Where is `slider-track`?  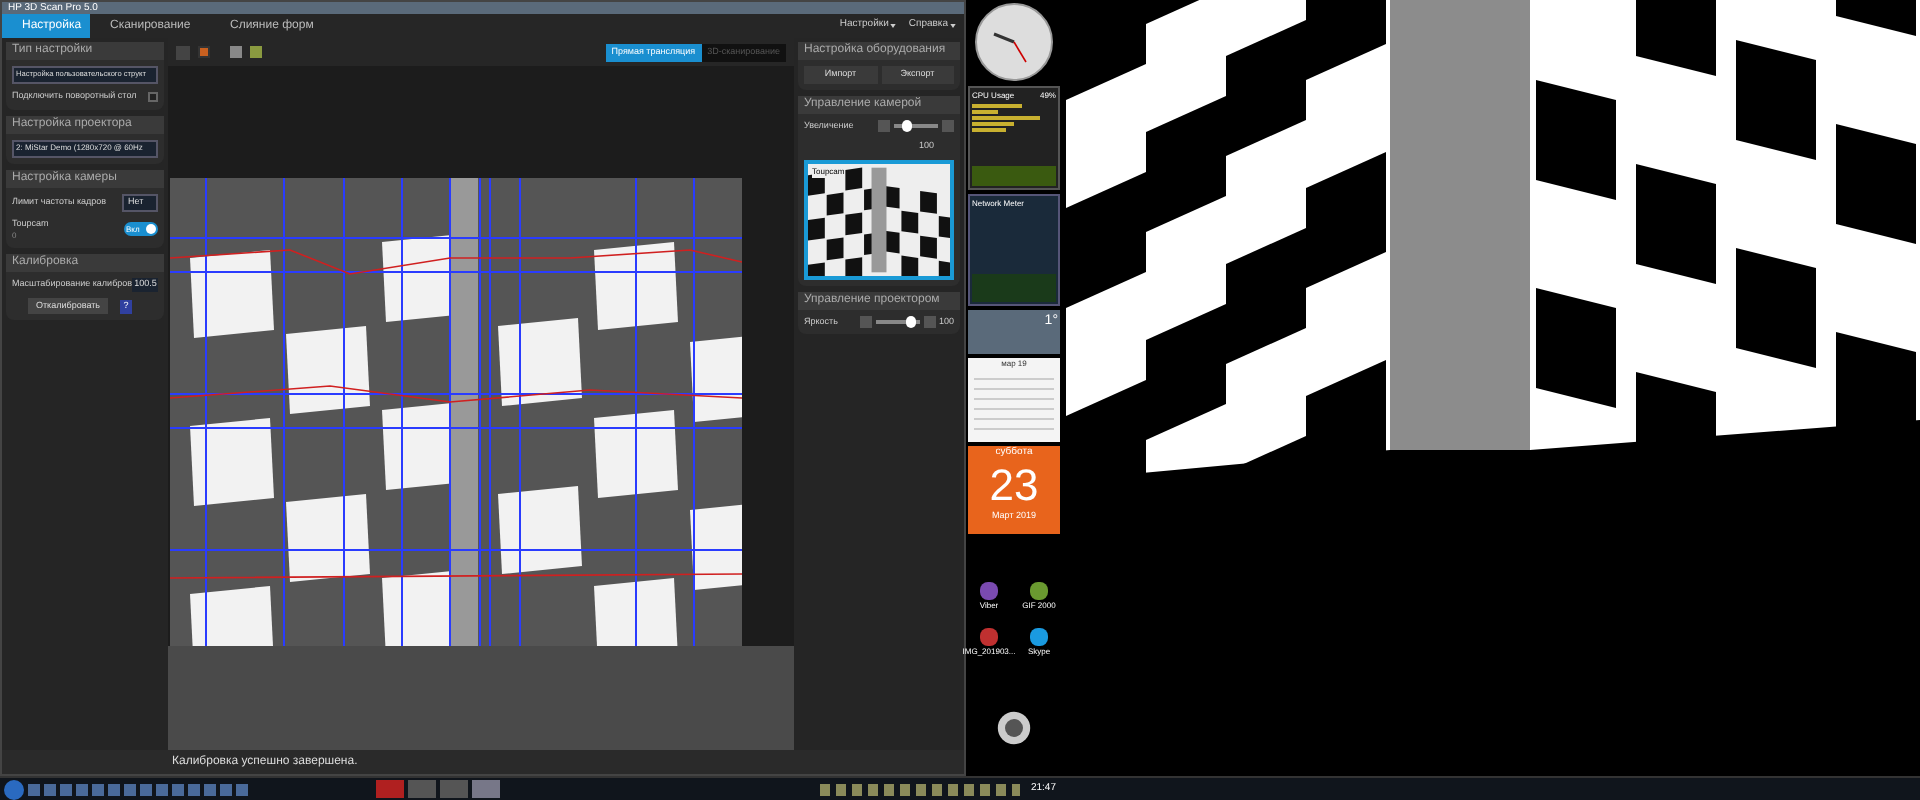 slider-track is located at coordinates (916, 126).